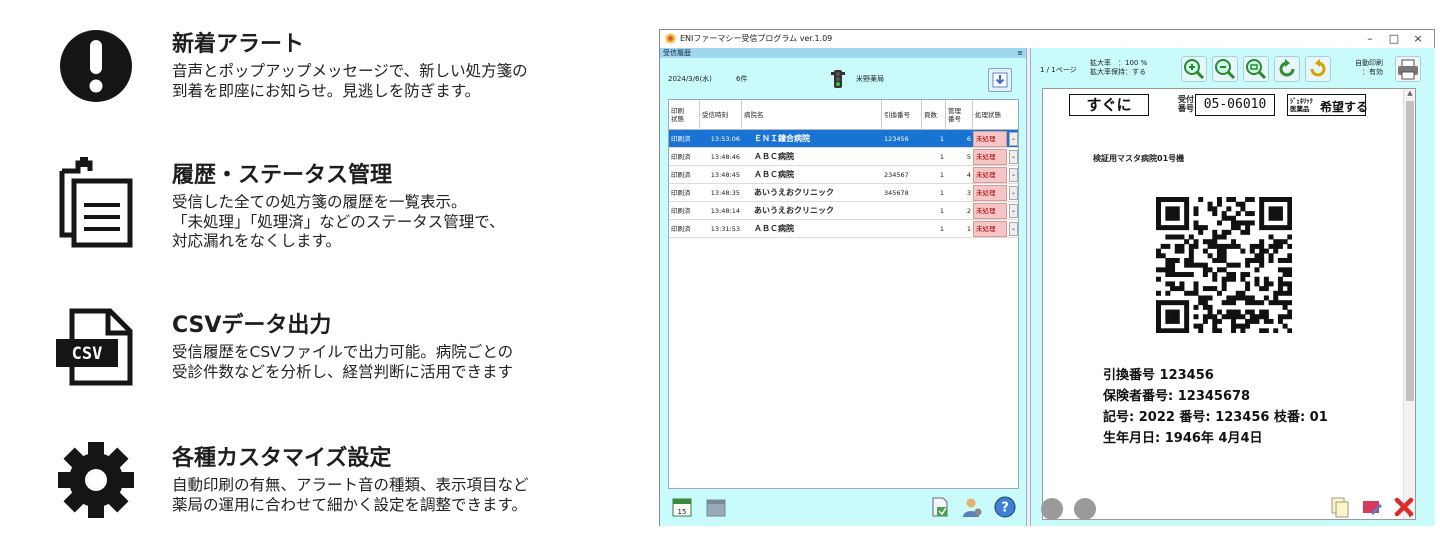  I want to click on scroll-thumb, so click(1410, 251).